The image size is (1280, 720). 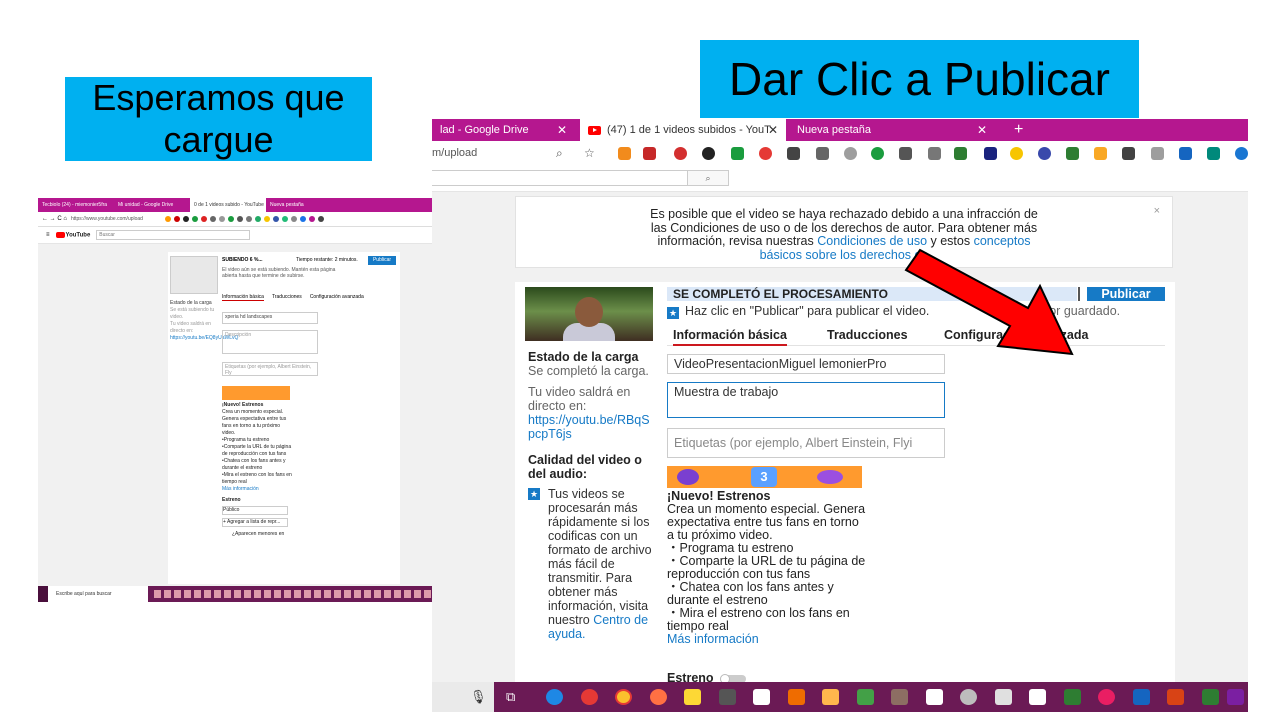 What do you see at coordinates (1235, 697) in the screenshot?
I see `onenote-icon` at bounding box center [1235, 697].